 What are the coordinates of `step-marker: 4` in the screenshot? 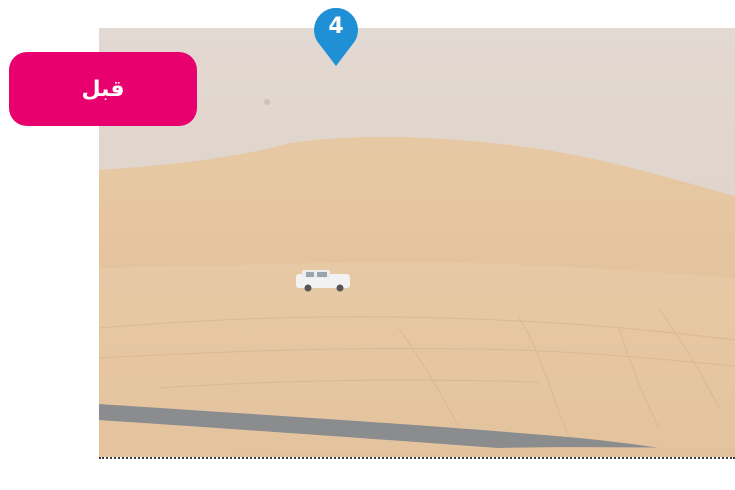 It's located at (336, 36).